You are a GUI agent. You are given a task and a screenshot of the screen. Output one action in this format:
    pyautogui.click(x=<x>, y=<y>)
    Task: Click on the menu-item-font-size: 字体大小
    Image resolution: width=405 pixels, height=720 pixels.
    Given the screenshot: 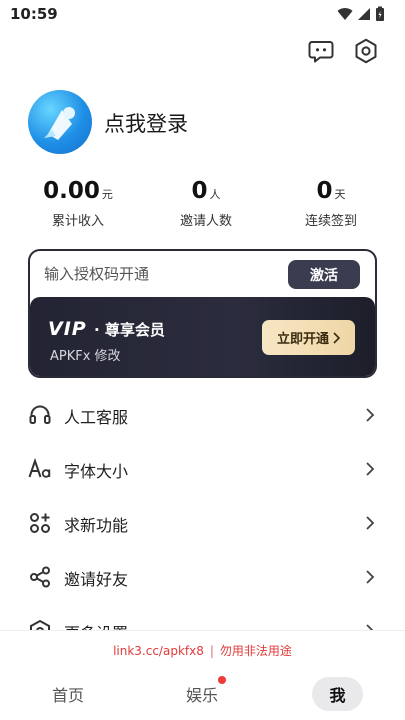 What is the action you would take?
    pyautogui.click(x=202, y=469)
    